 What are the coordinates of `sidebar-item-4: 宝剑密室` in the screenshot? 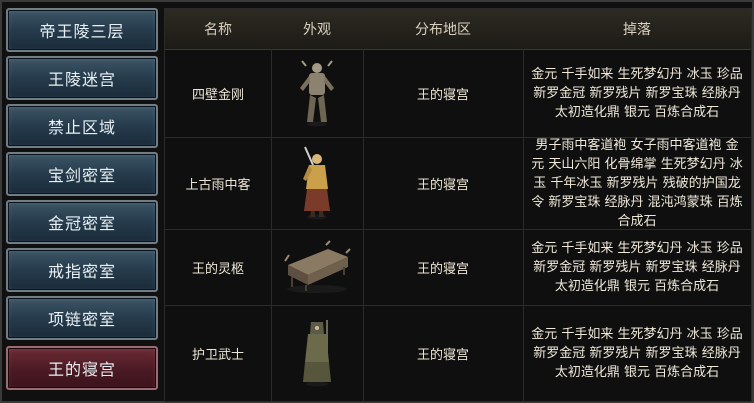 It's located at (82, 174).